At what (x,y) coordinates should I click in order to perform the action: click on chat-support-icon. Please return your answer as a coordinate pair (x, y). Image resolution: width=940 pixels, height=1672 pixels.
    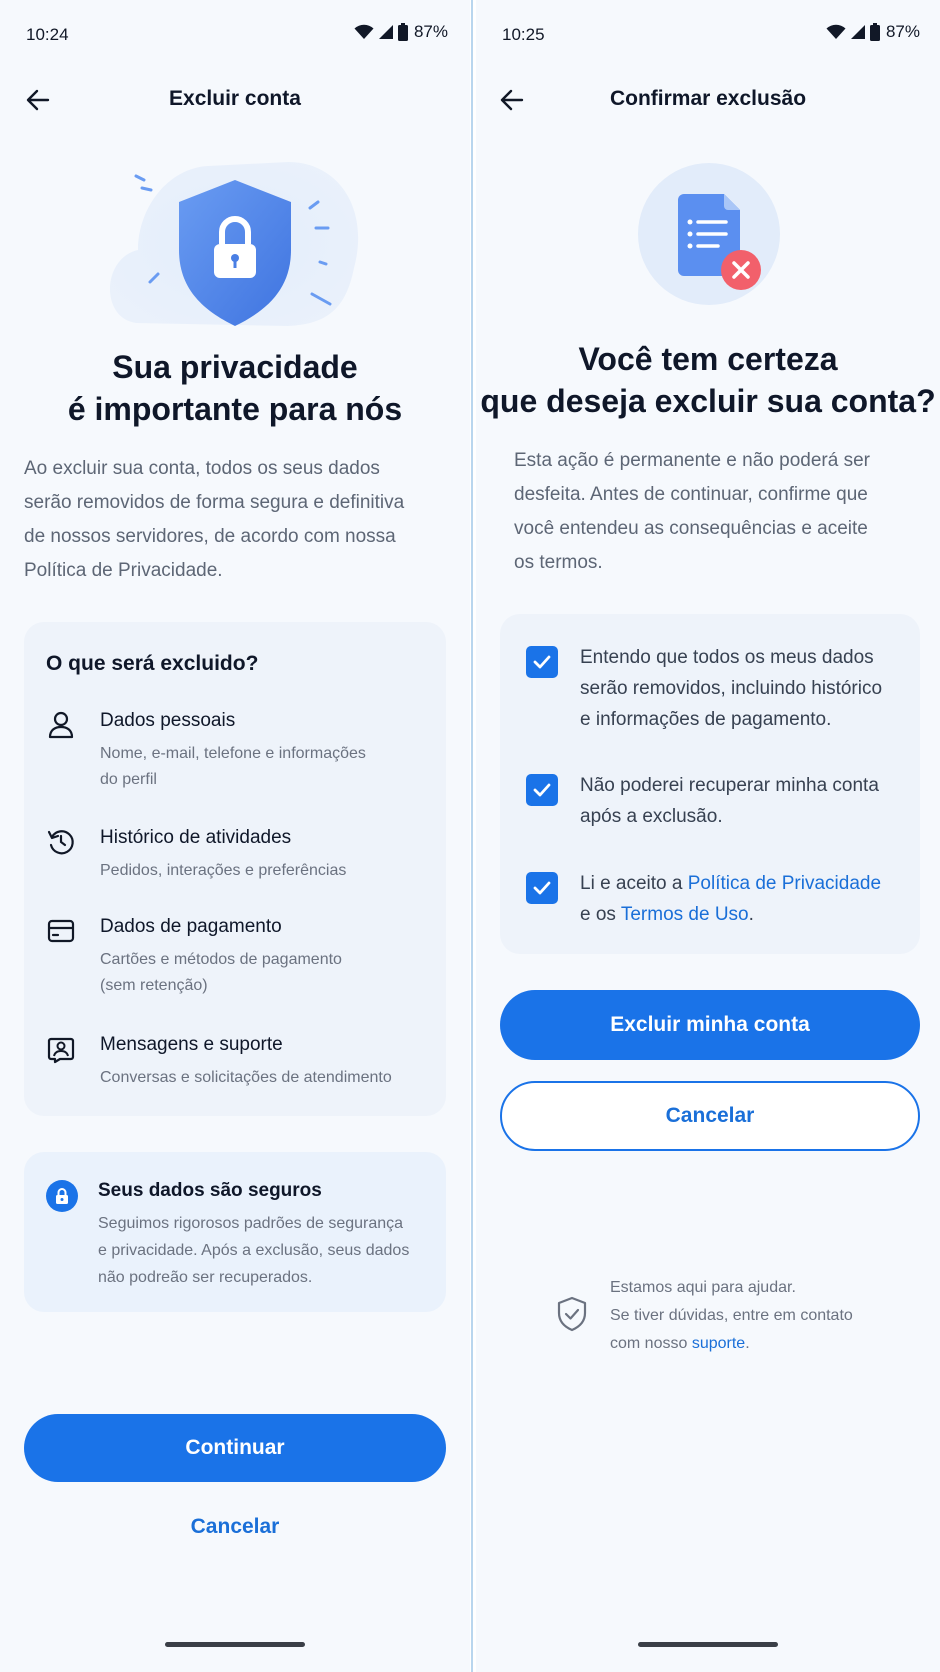
    Looking at the image, I should click on (61, 1050).